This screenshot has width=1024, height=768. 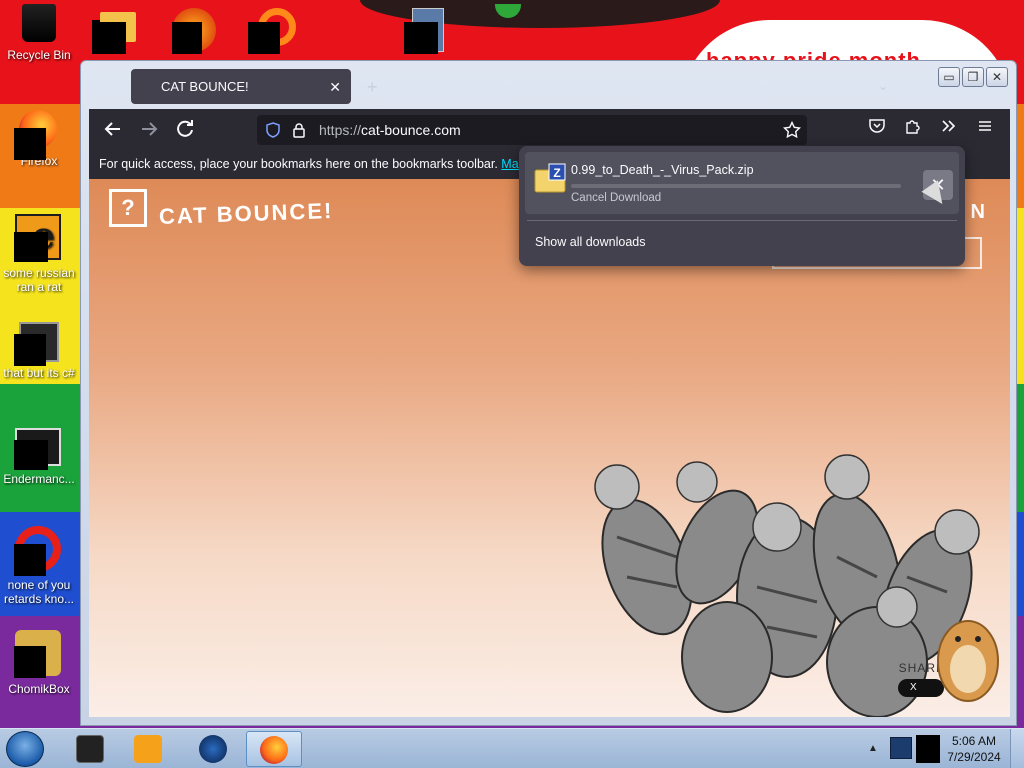 What do you see at coordinates (39, 280) in the screenshot?
I see `desktop-icon-label: some russian ran a rat` at bounding box center [39, 280].